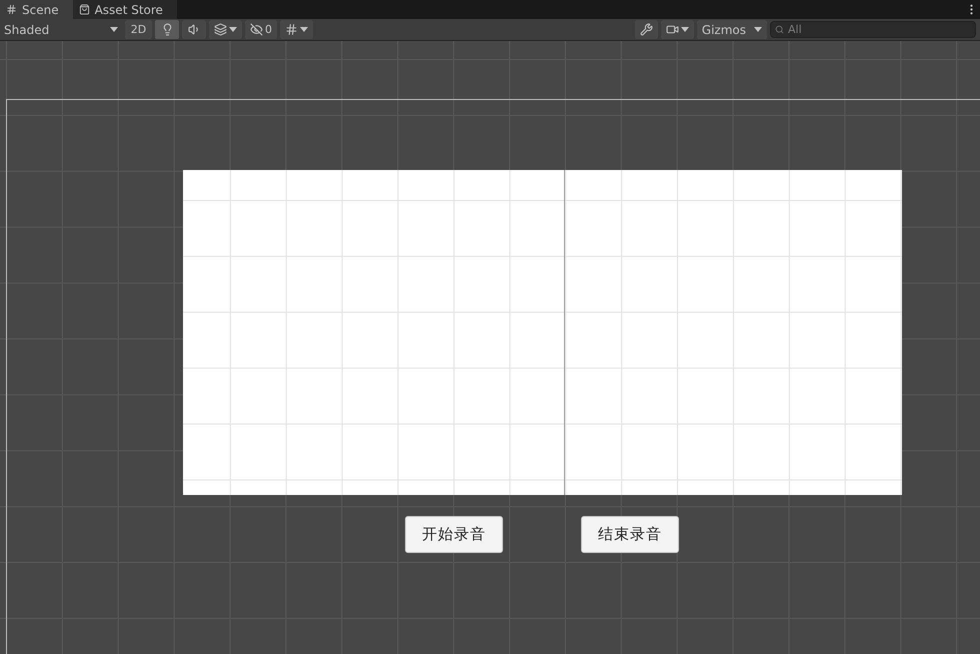 This screenshot has width=980, height=654. I want to click on search-placeholder: All, so click(795, 29).